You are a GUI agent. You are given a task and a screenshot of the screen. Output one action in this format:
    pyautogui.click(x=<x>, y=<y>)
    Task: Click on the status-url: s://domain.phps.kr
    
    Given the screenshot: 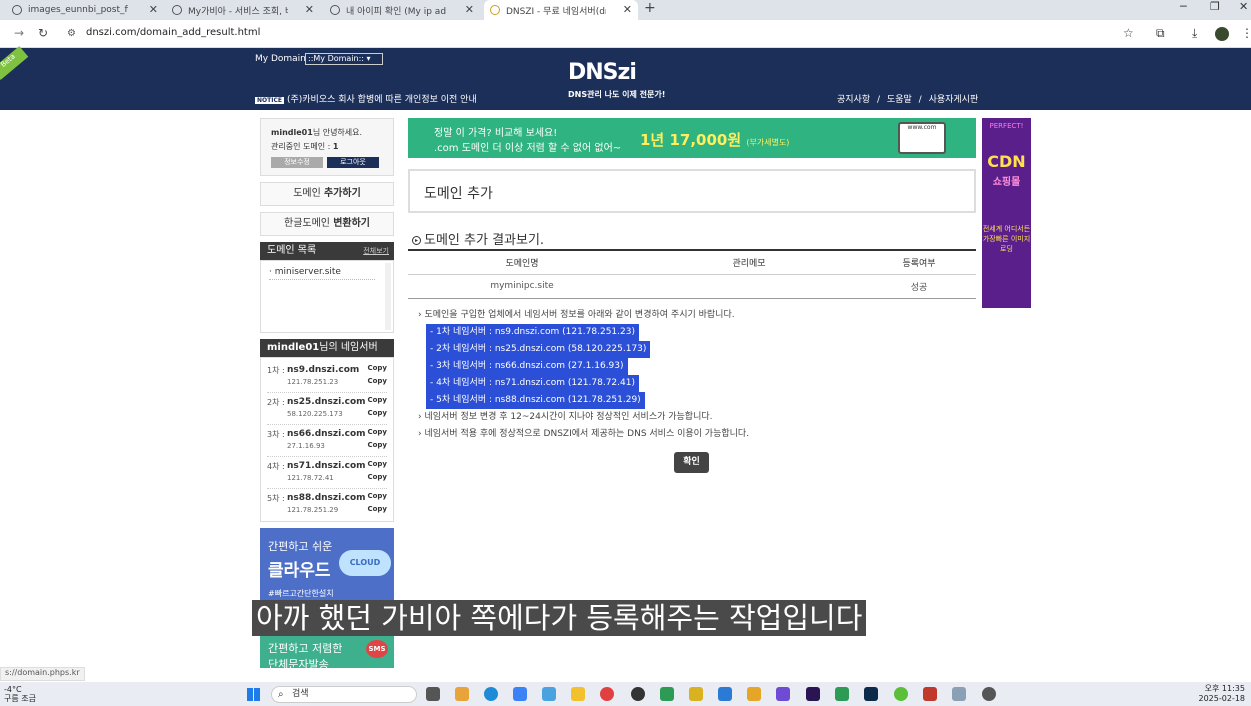 What is the action you would take?
    pyautogui.click(x=42, y=674)
    